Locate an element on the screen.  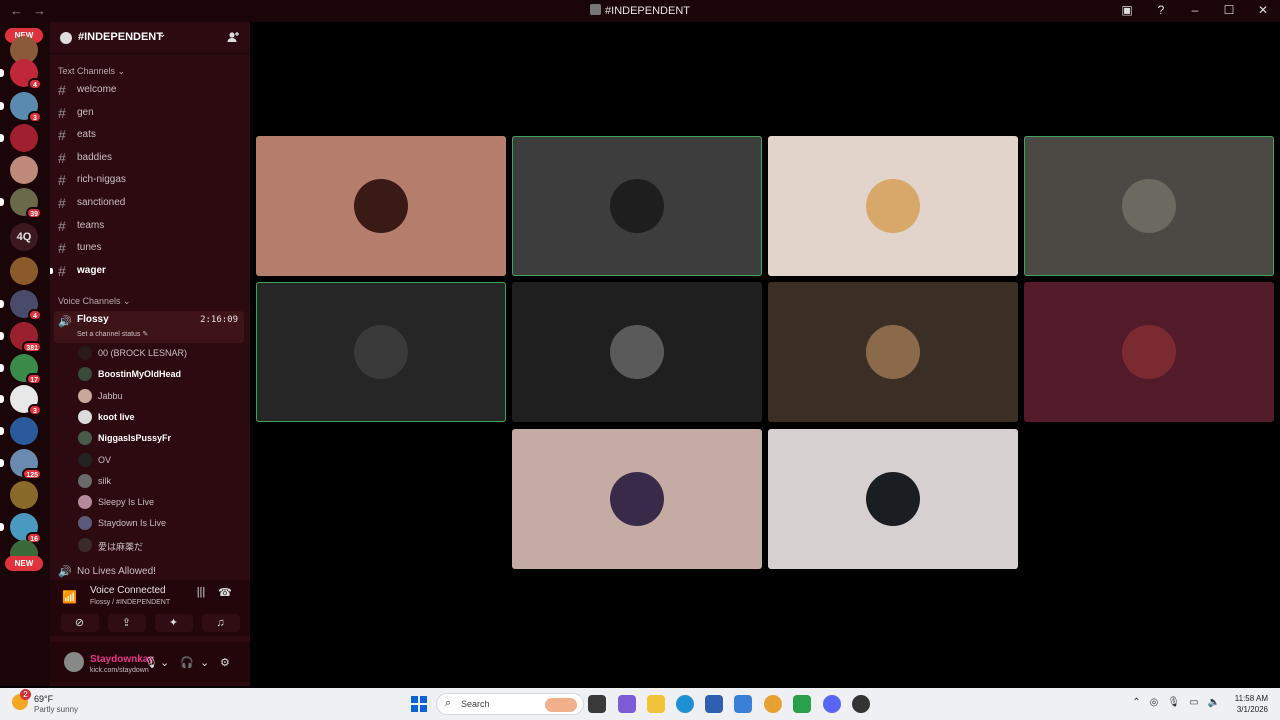
help-icon: ? is located at coordinates (1161, 10).